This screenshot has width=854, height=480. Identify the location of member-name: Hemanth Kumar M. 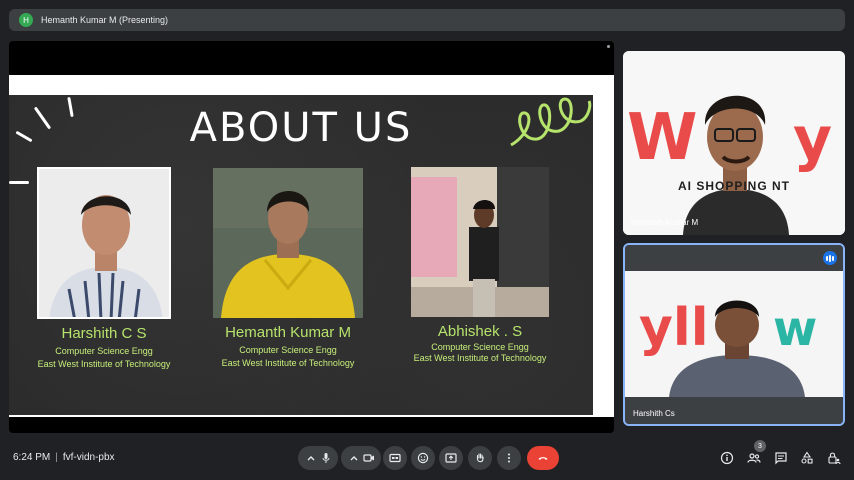
(288, 332).